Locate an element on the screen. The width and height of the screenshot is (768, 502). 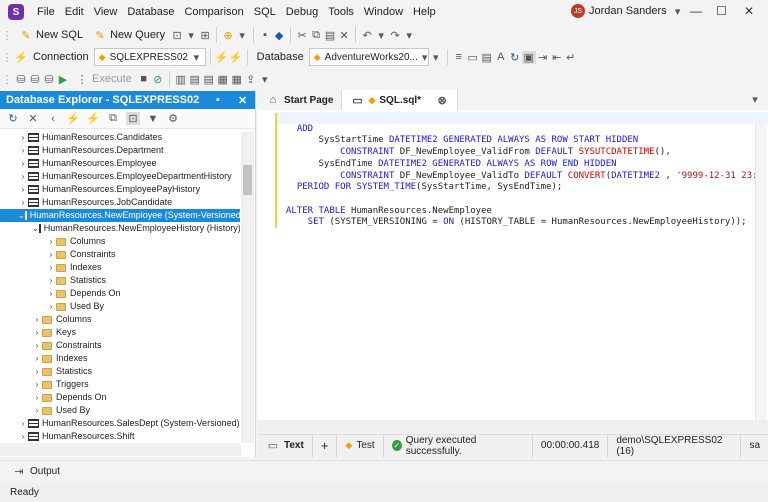
delete-icon: ✕ is located at coordinates (344, 35).